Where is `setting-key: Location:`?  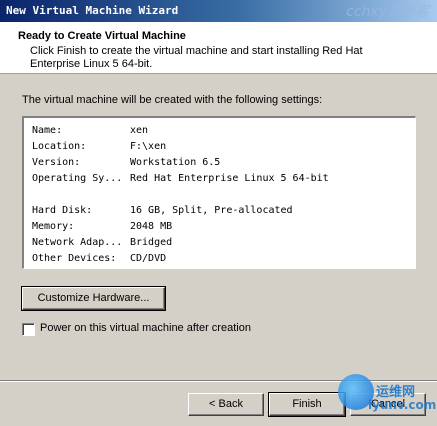
setting-key: Location: is located at coordinates (59, 146).